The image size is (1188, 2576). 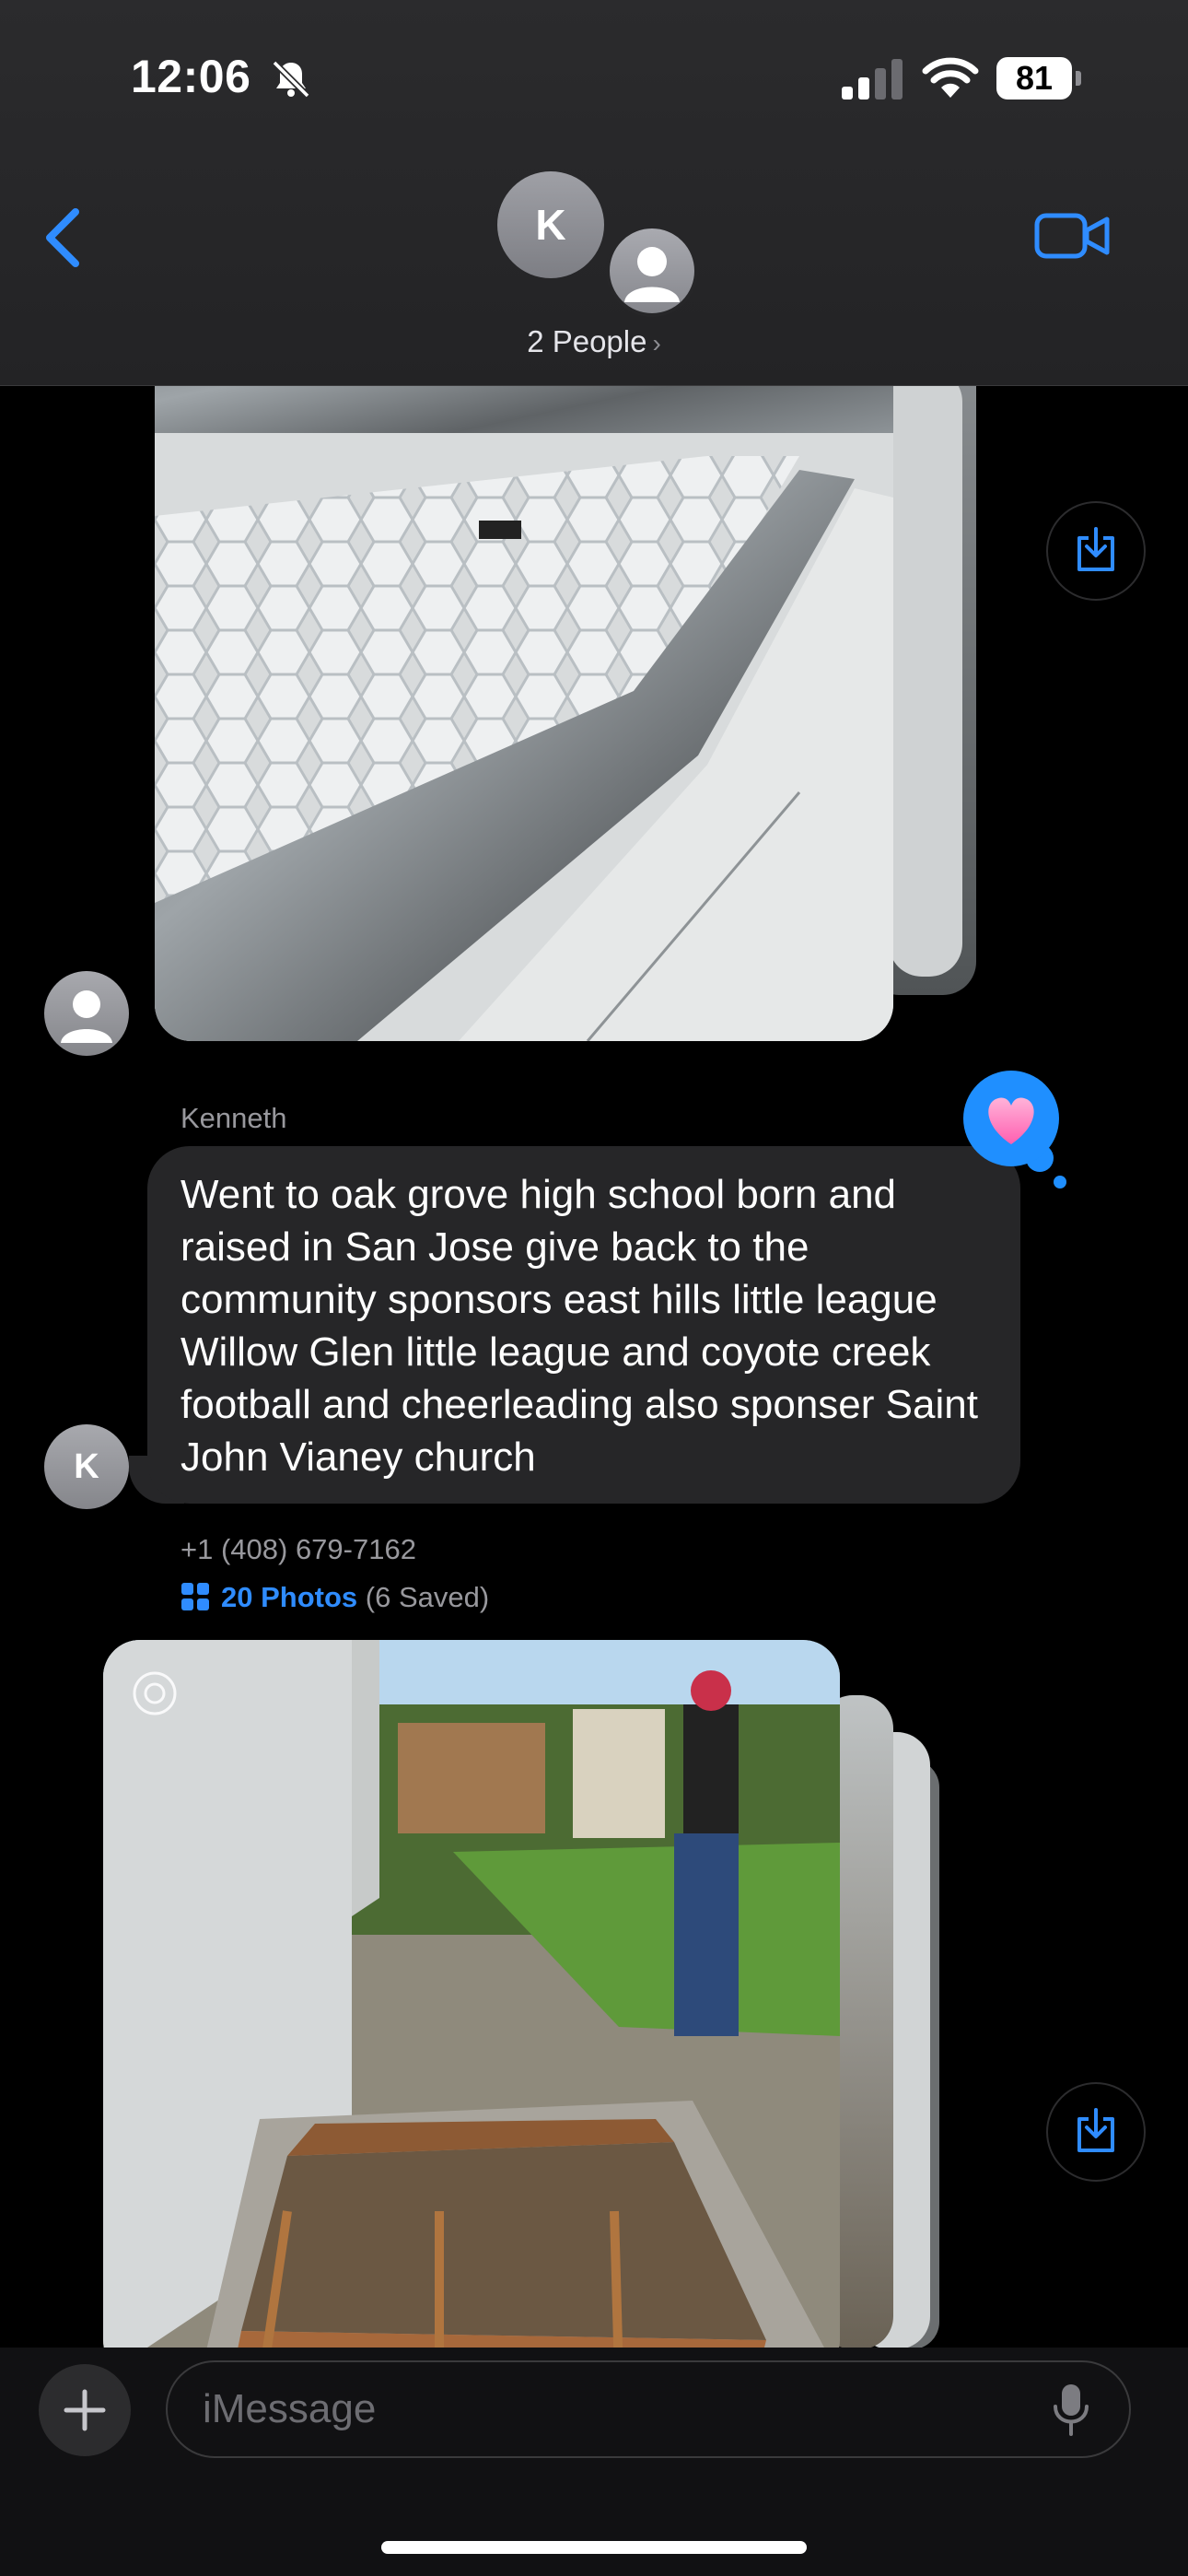 What do you see at coordinates (191, 76) in the screenshot?
I see `status-time: 12:06` at bounding box center [191, 76].